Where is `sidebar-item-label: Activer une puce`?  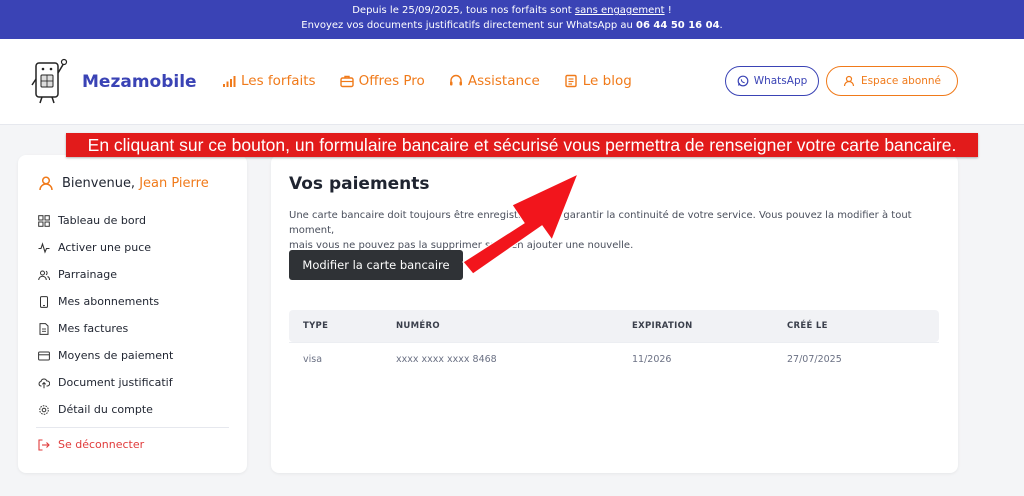 sidebar-item-label: Activer une puce is located at coordinates (105, 247).